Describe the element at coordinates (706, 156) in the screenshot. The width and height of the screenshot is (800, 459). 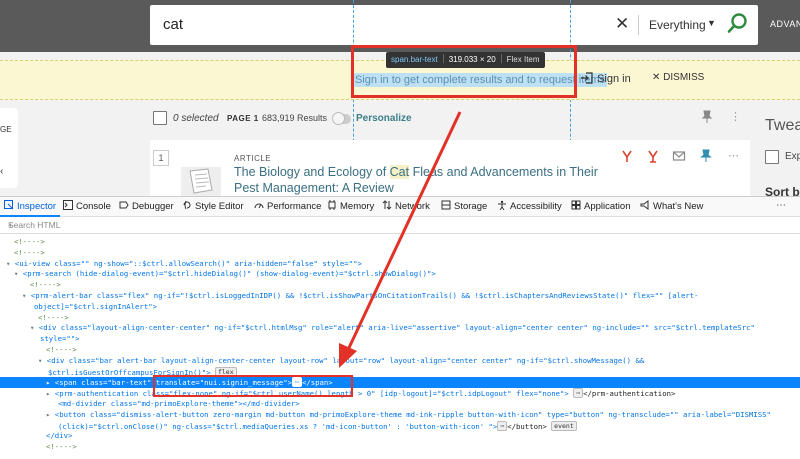
I see `pin-record-icon` at that location.